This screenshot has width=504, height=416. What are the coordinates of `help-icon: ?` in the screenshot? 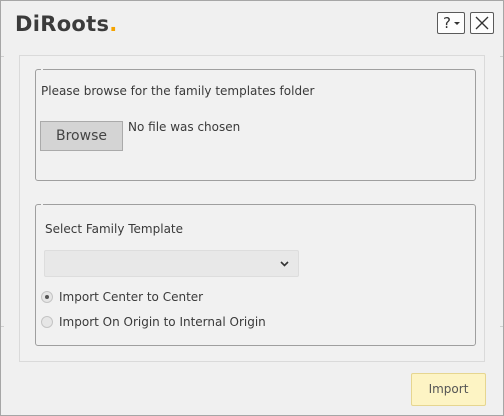 It's located at (447, 23).